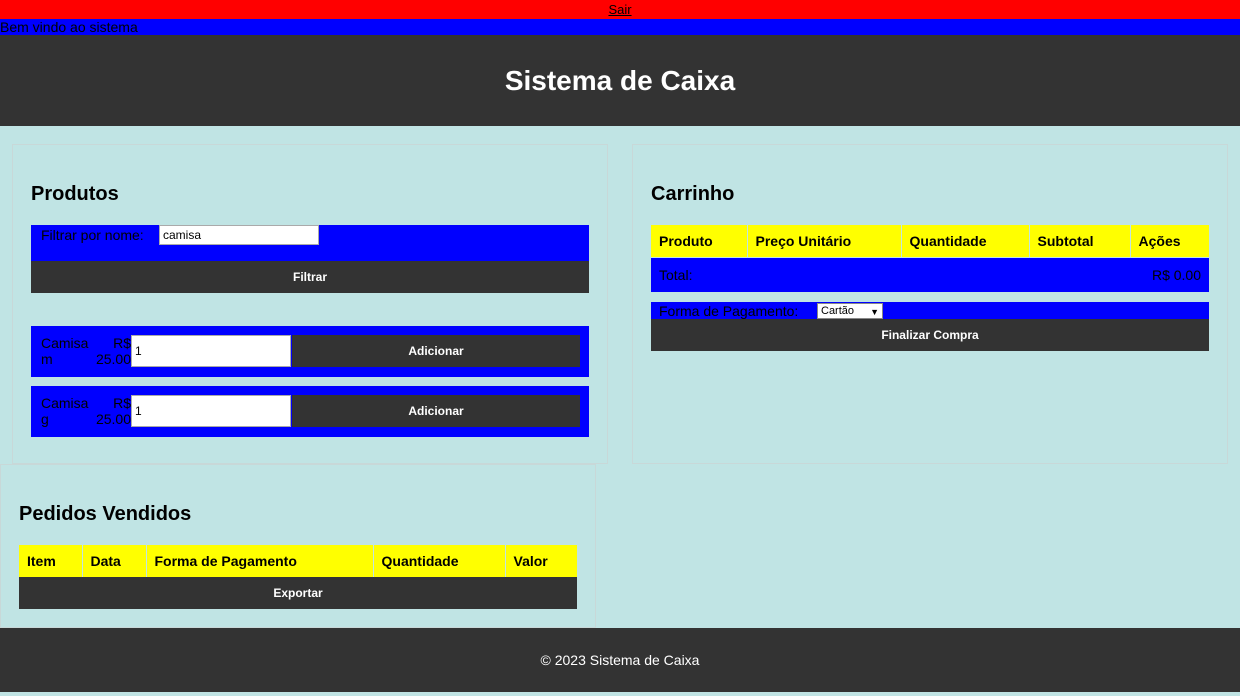 The height and width of the screenshot is (696, 1240). I want to click on page-title: Sistema de Caixa, so click(620, 80).